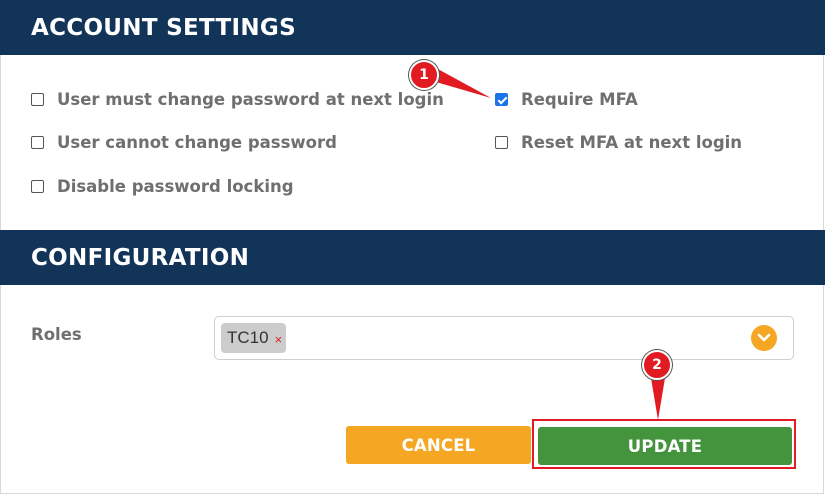 This screenshot has height=494, width=825. Describe the element at coordinates (658, 399) in the screenshot. I see `callout-2-arrow` at that location.